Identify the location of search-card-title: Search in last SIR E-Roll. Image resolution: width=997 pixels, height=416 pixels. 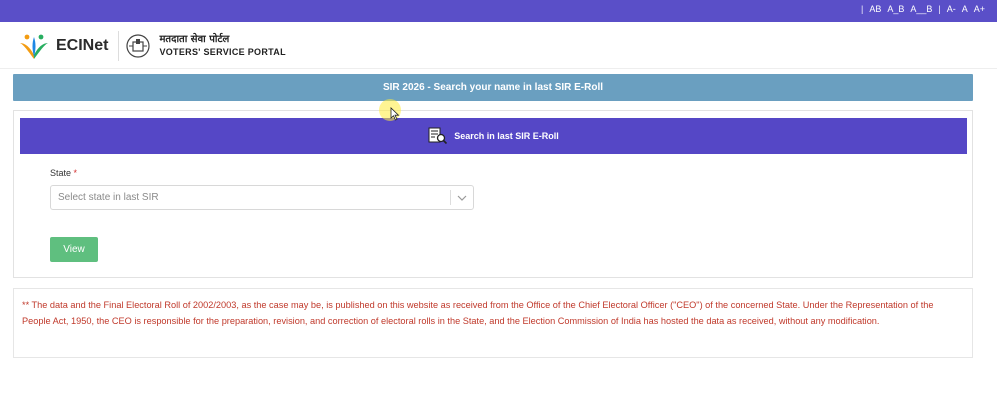
(506, 136).